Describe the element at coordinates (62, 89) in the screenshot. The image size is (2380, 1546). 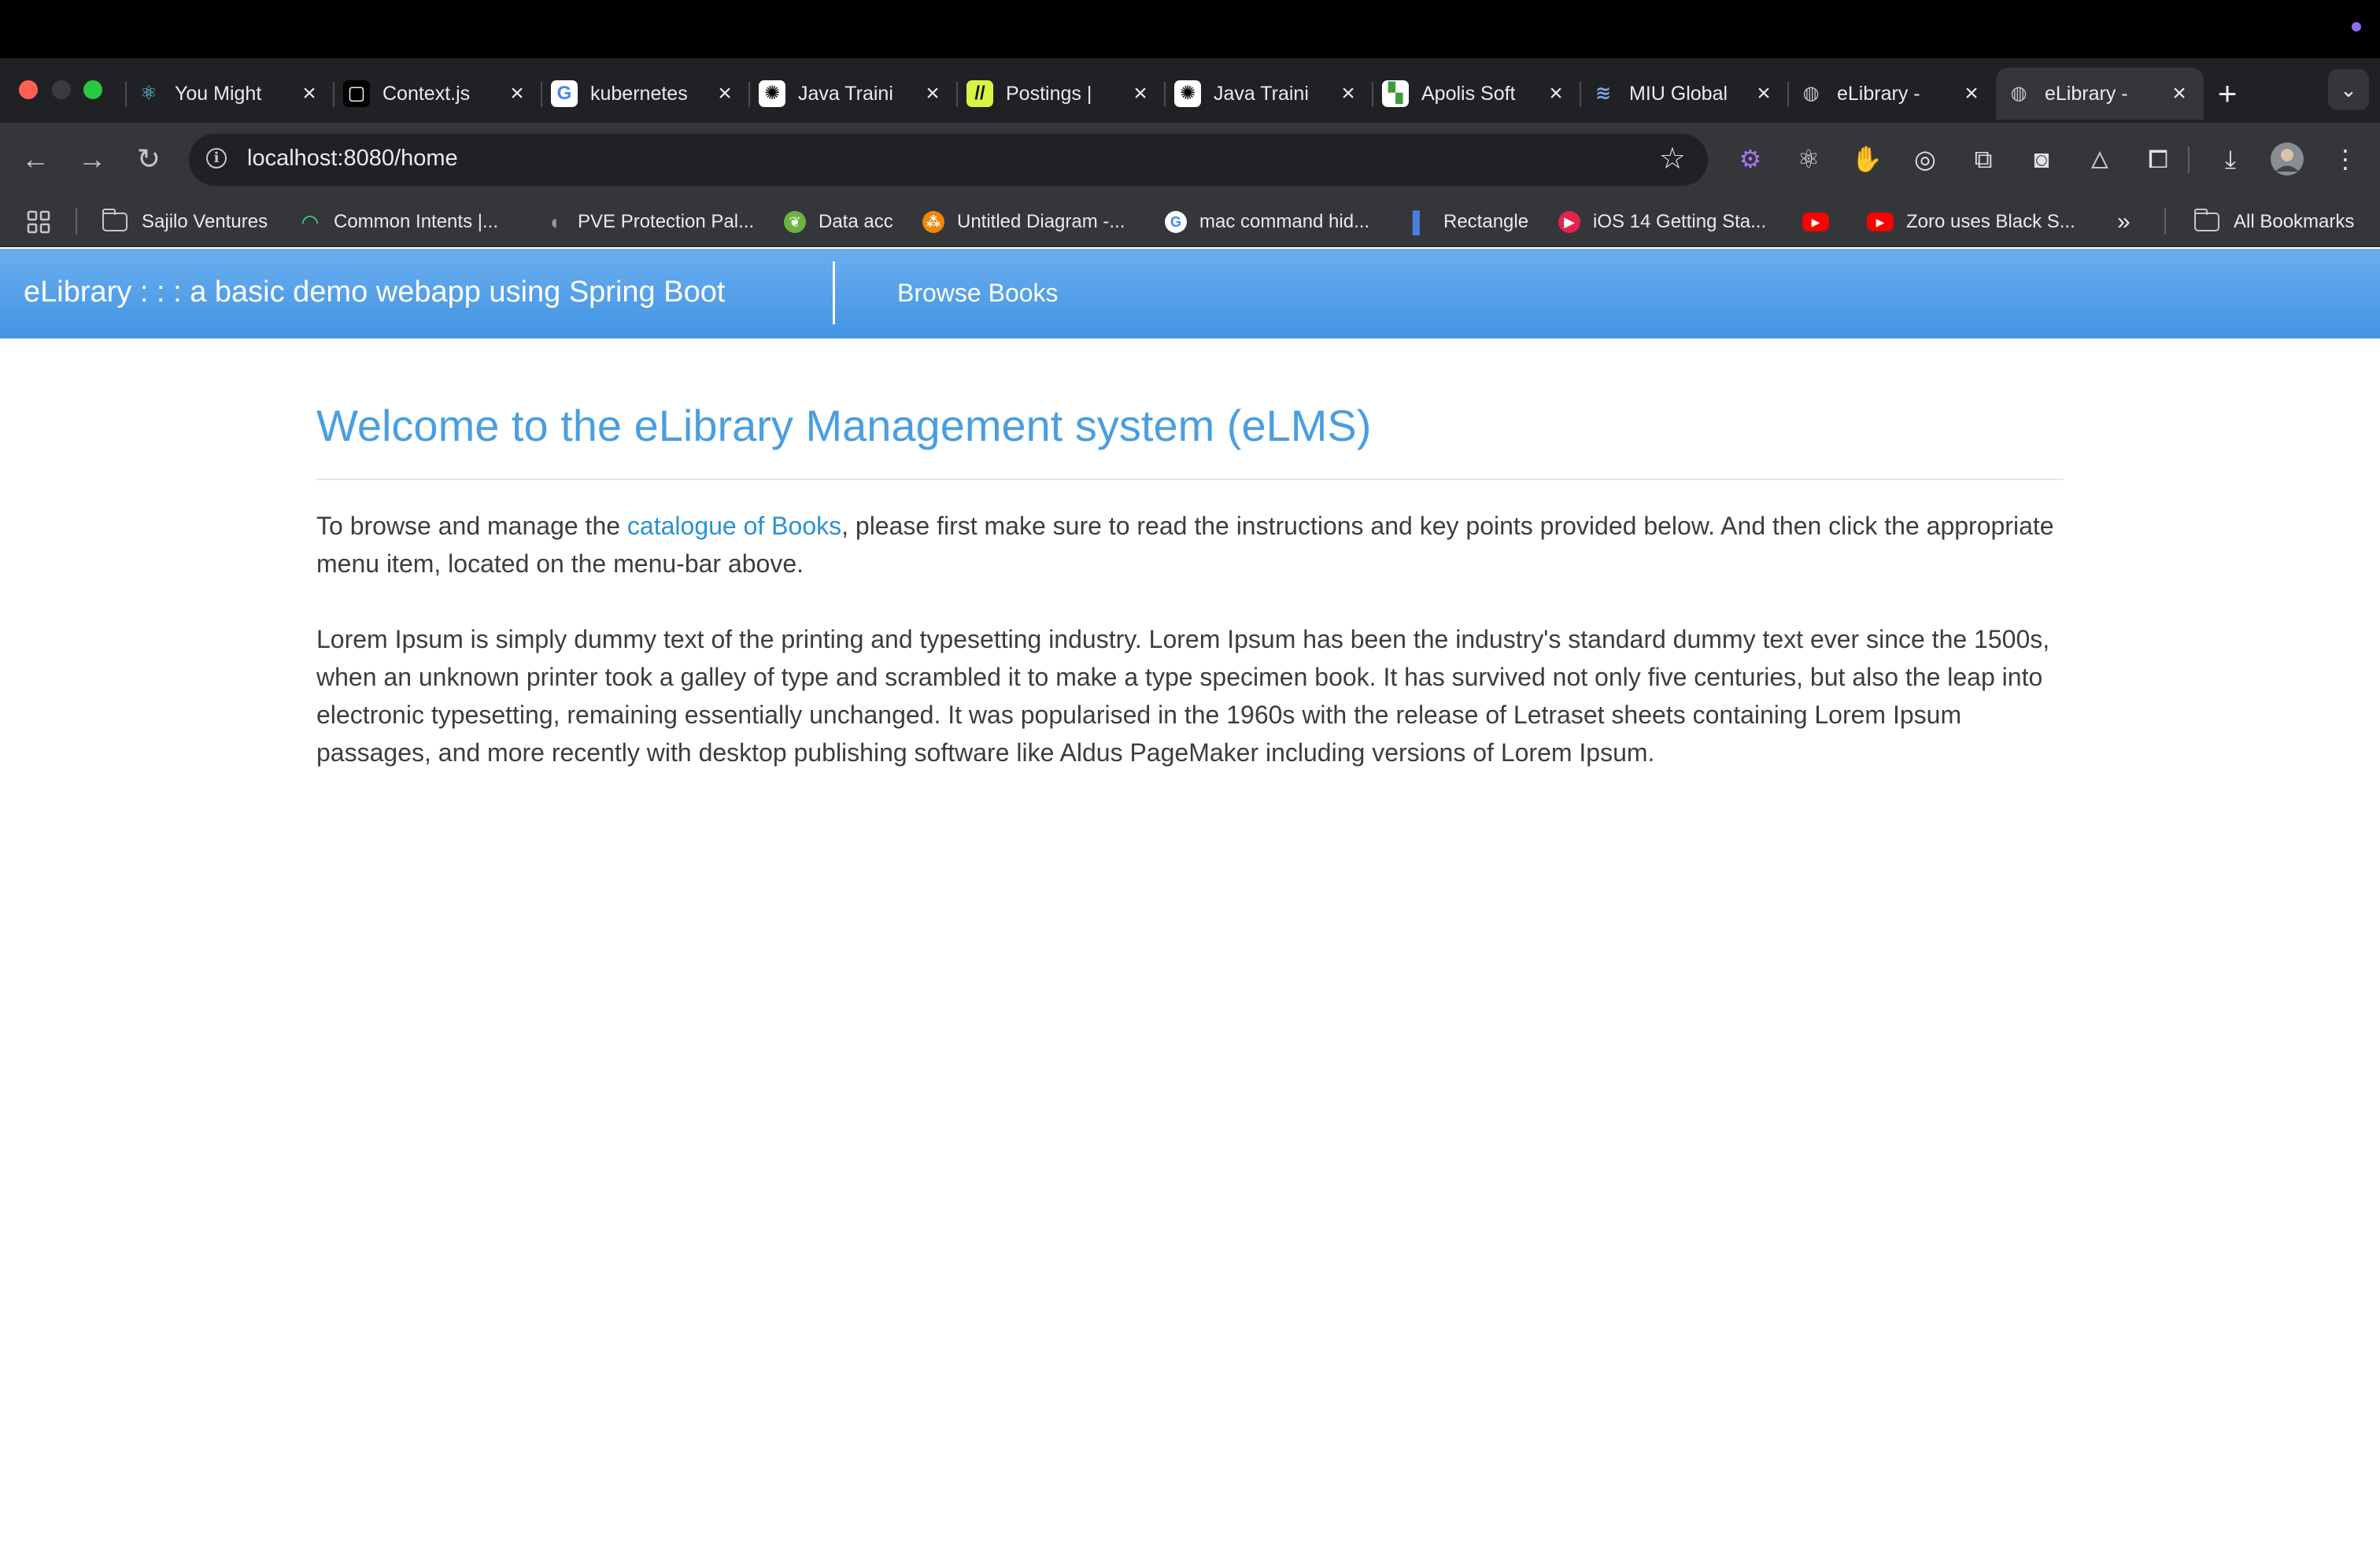
I see `minimize-window-button` at that location.